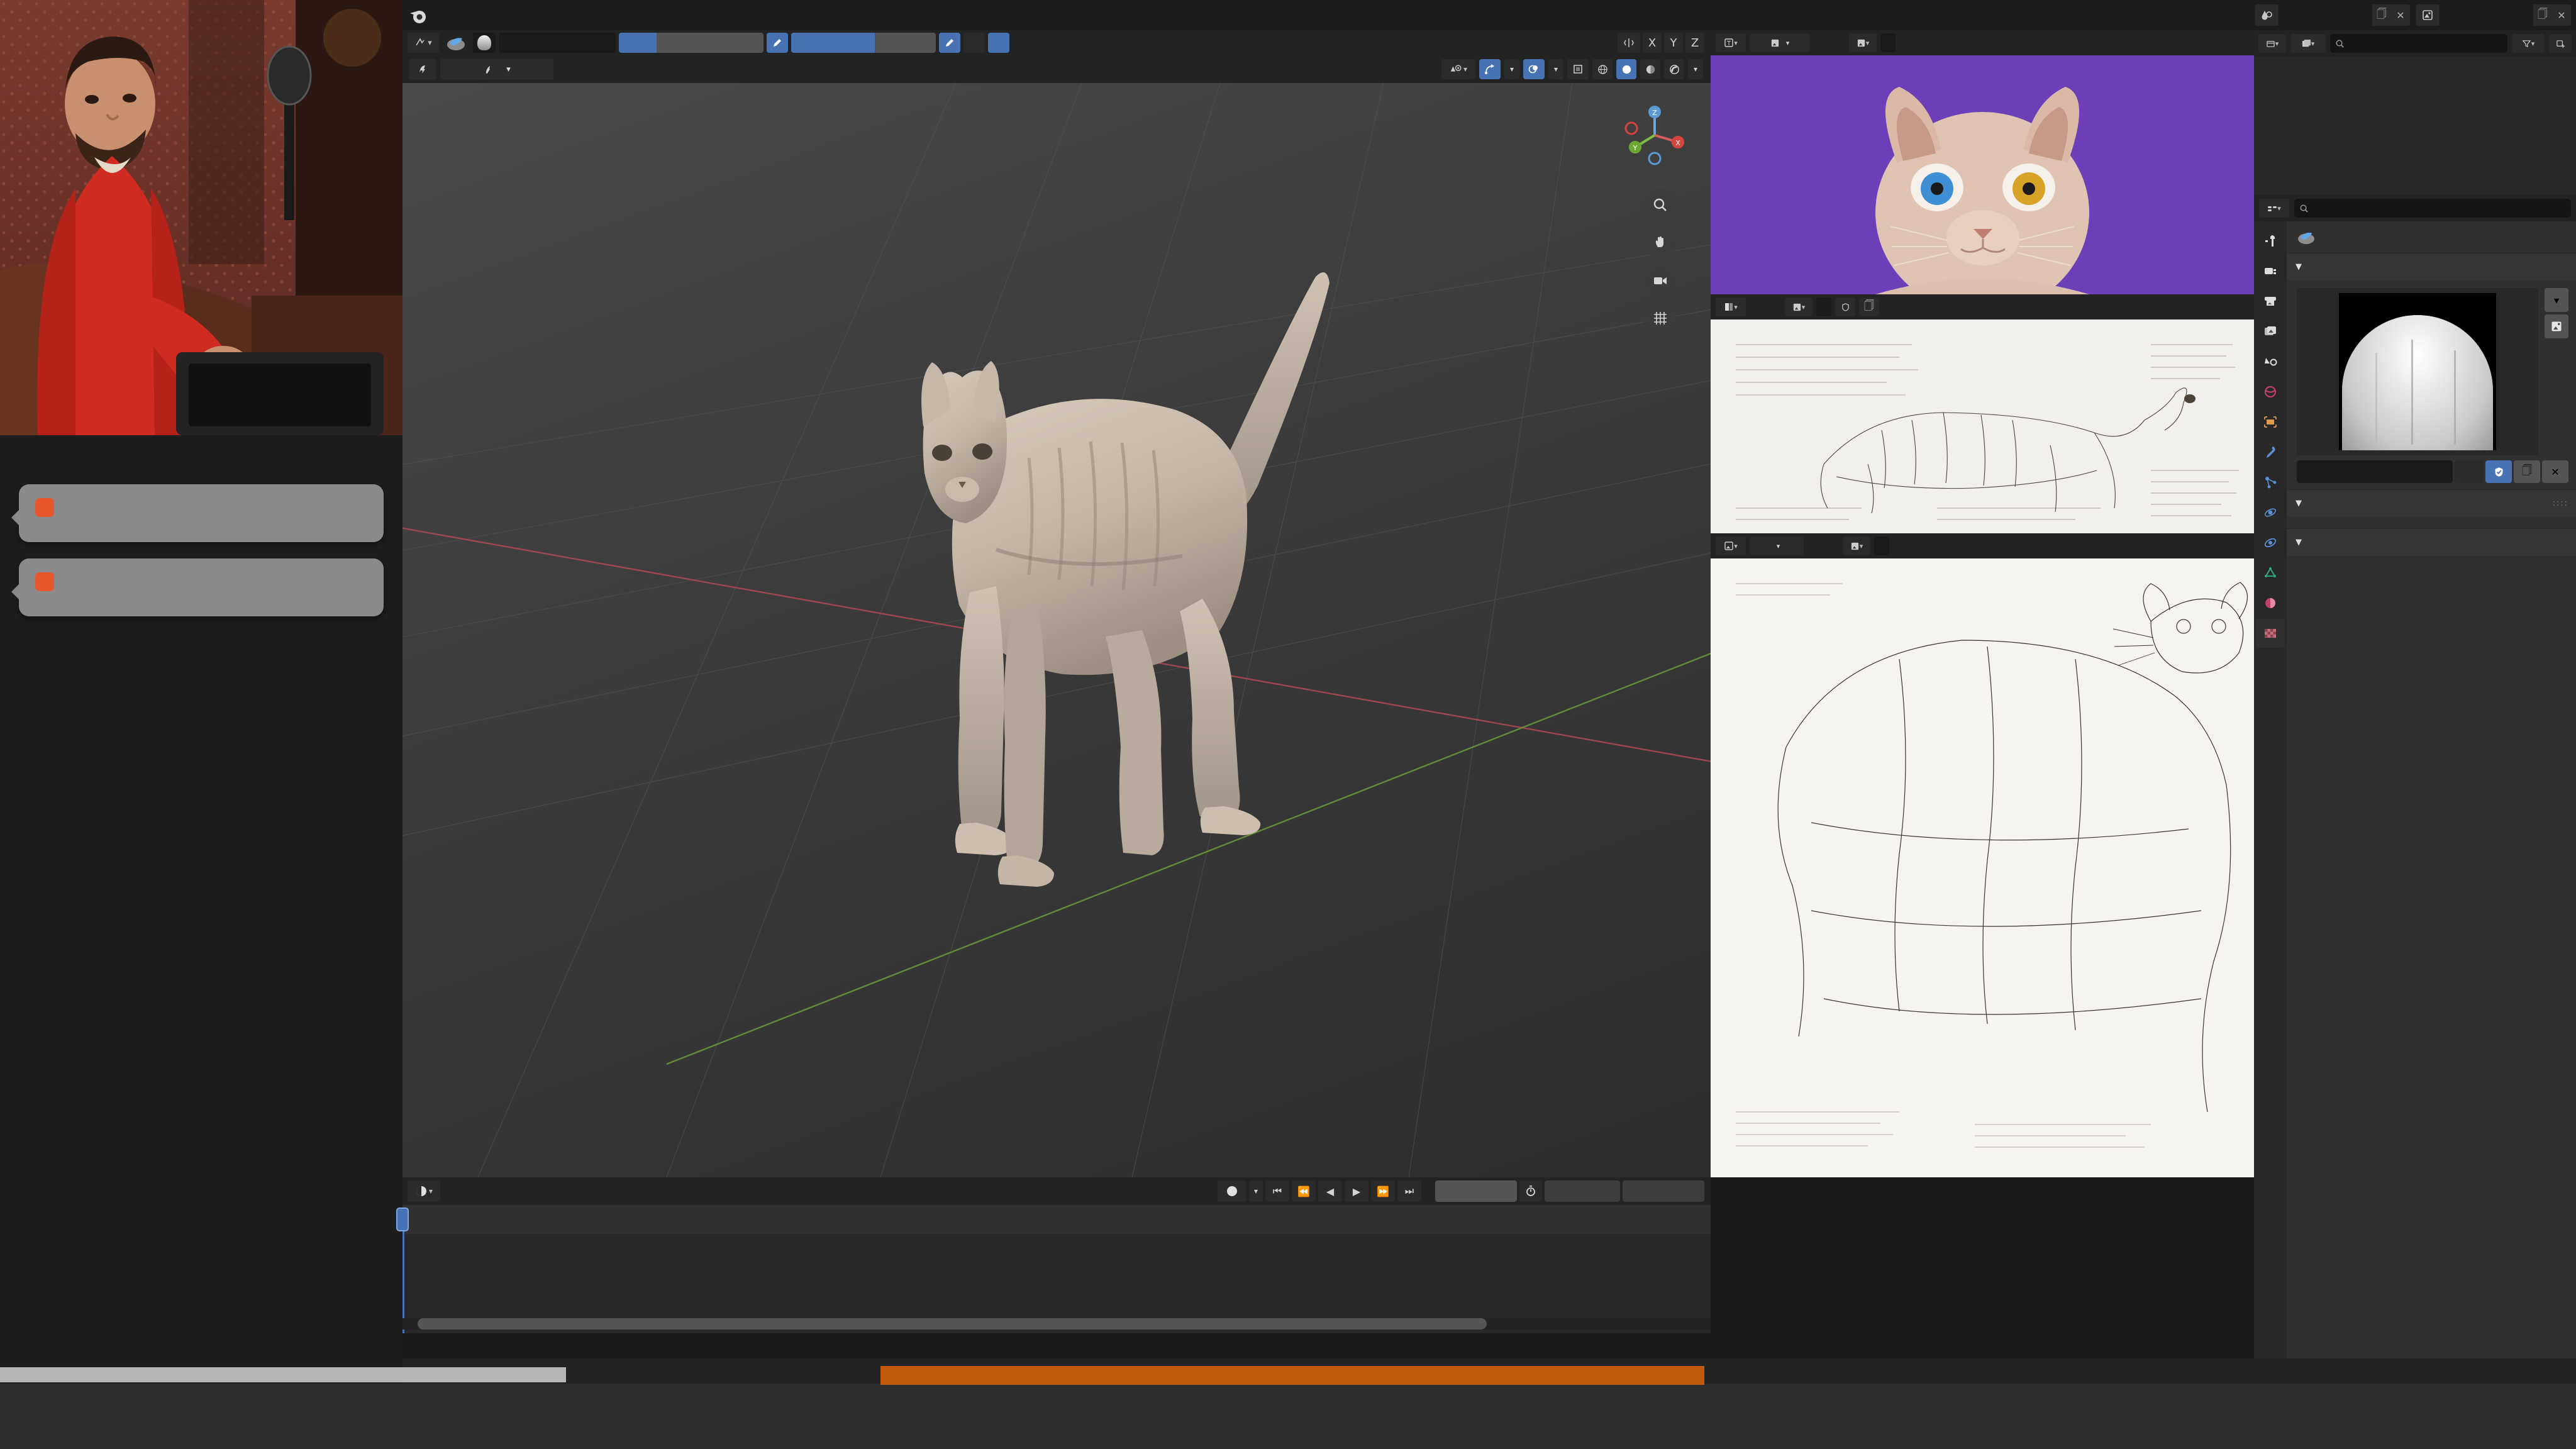 The width and height of the screenshot is (2576, 1449). What do you see at coordinates (1511, 69) in the screenshot?
I see `gizmo-chevron-down-icon: ▾` at bounding box center [1511, 69].